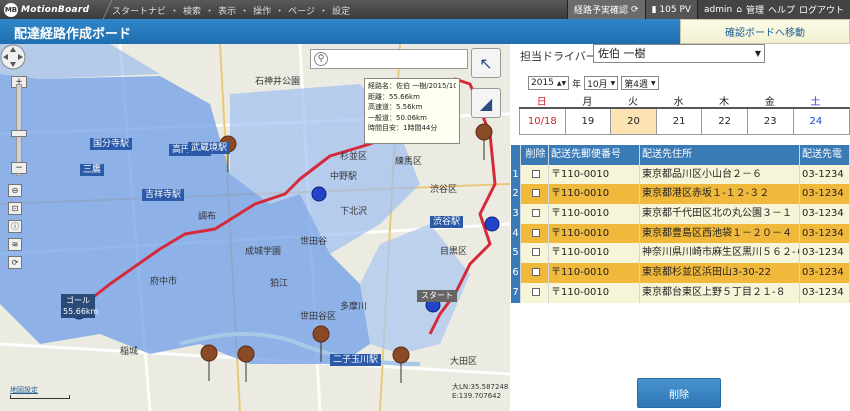 Image resolution: width=850 pixels, height=411 pixels. I want to click on draw-pointer-button: ↖, so click(486, 63).